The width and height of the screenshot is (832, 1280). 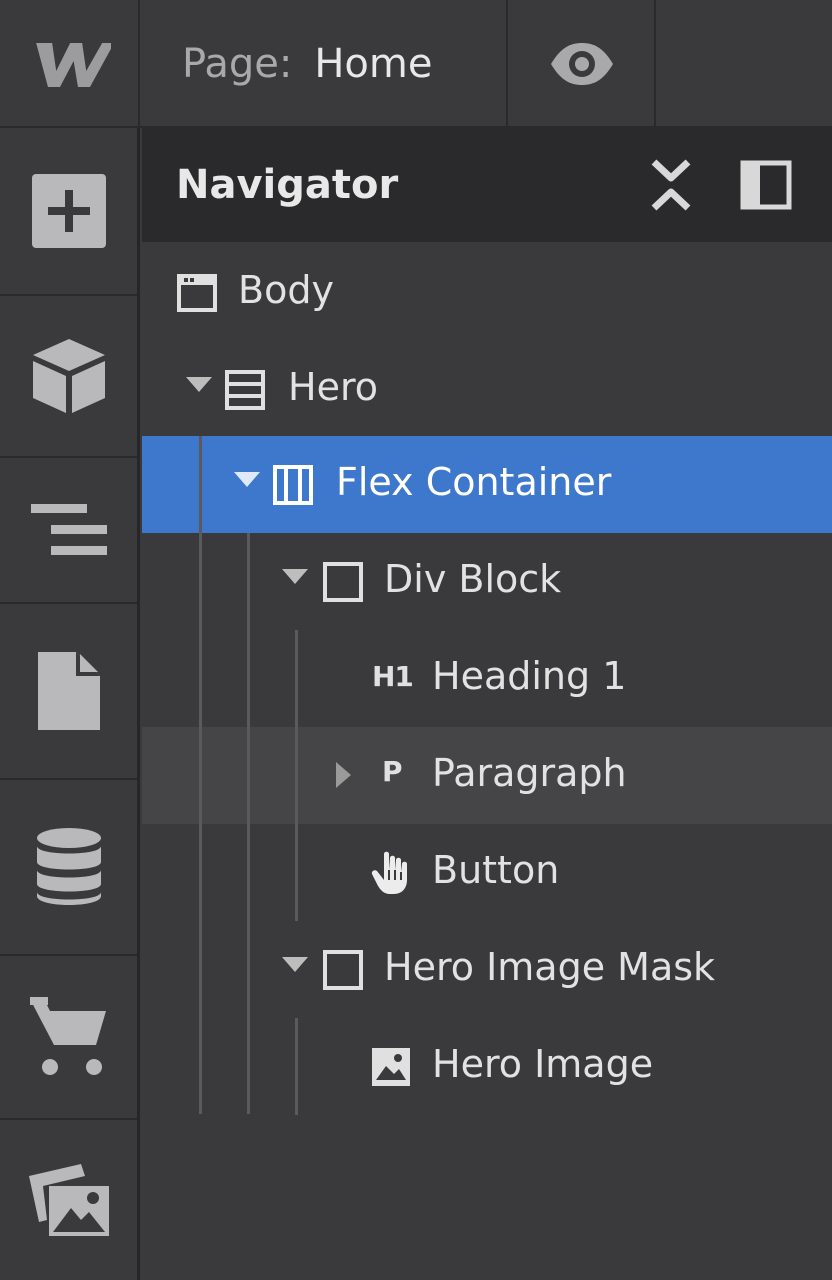 I want to click on cube-icon, so click(x=68, y=376).